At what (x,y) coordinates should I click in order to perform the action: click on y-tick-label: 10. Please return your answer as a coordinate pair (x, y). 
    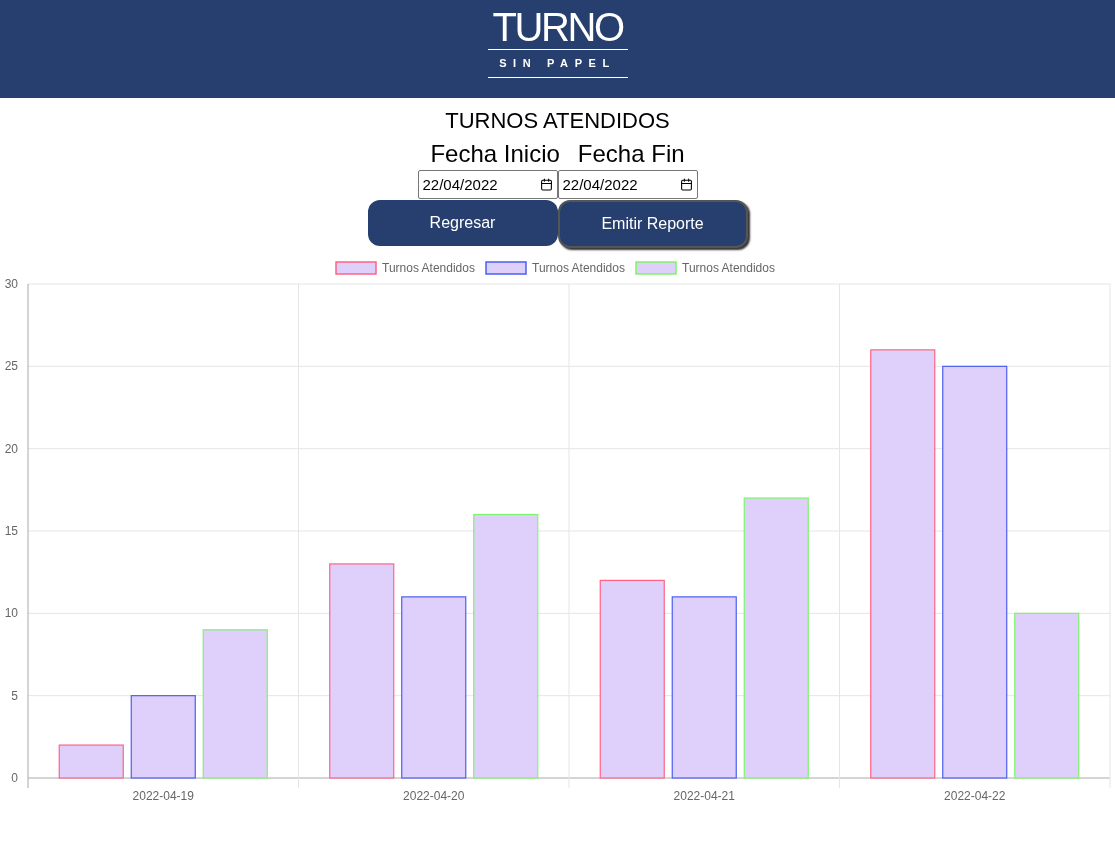
    Looking at the image, I should click on (11, 613).